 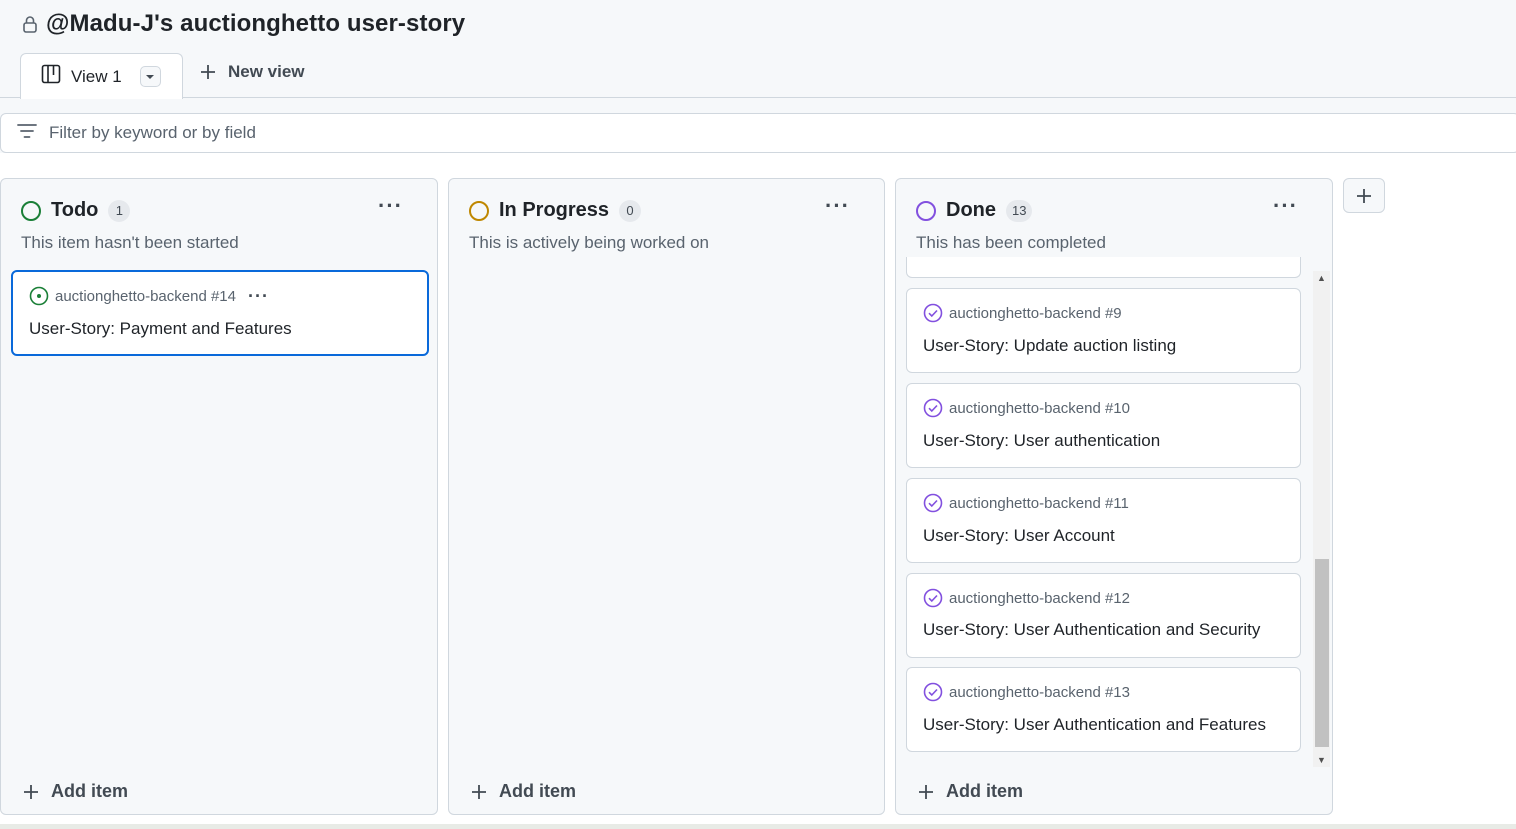 I want to click on card-meta: auctionghetto-backend #13, so click(x=1026, y=692).